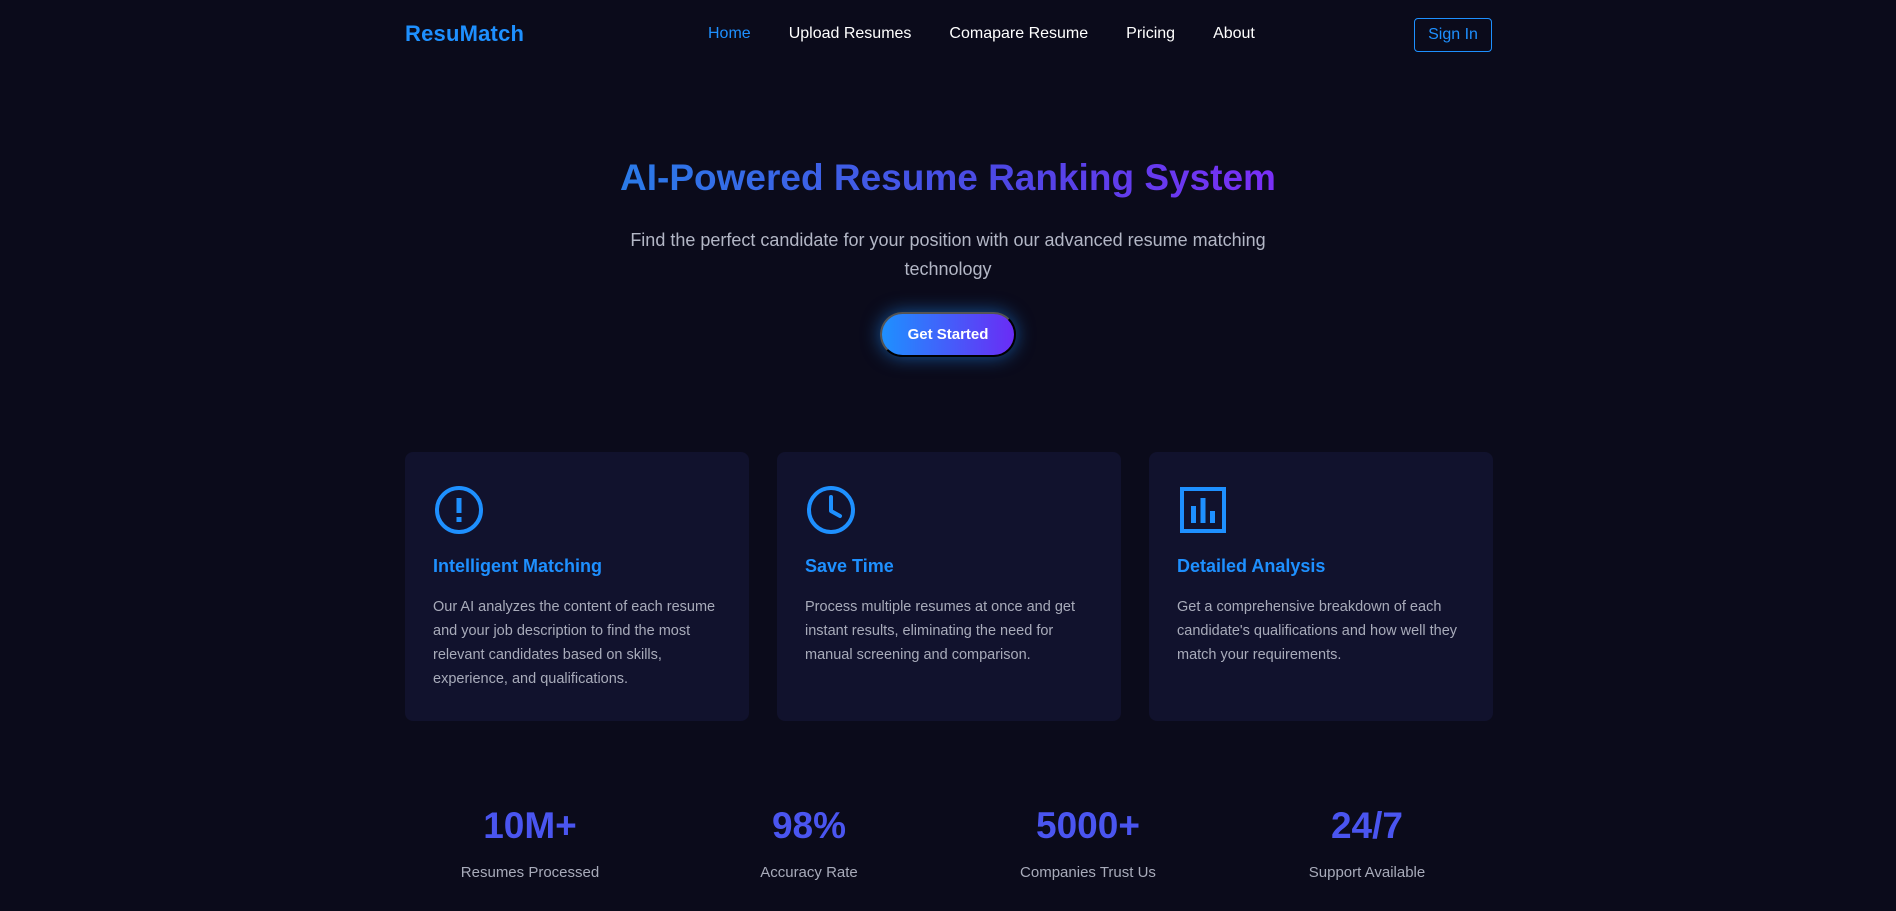 The image size is (1896, 911). I want to click on stat-support-available: 24/7 Support Available, so click(1367, 840).